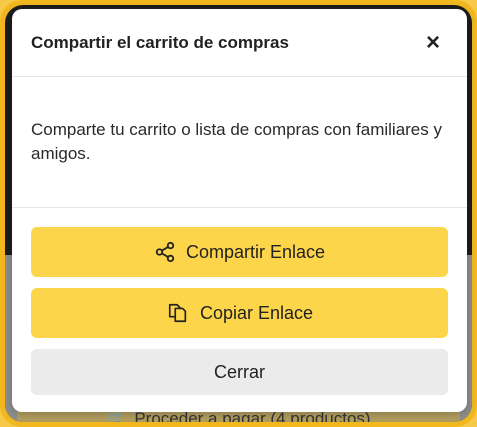 Image resolution: width=477 pixels, height=427 pixels. Describe the element at coordinates (433, 43) in the screenshot. I see `close-icon: ×` at that location.